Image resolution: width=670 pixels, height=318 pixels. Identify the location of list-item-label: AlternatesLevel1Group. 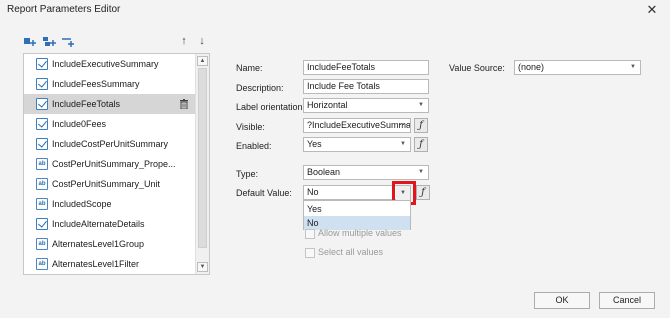
(98, 244).